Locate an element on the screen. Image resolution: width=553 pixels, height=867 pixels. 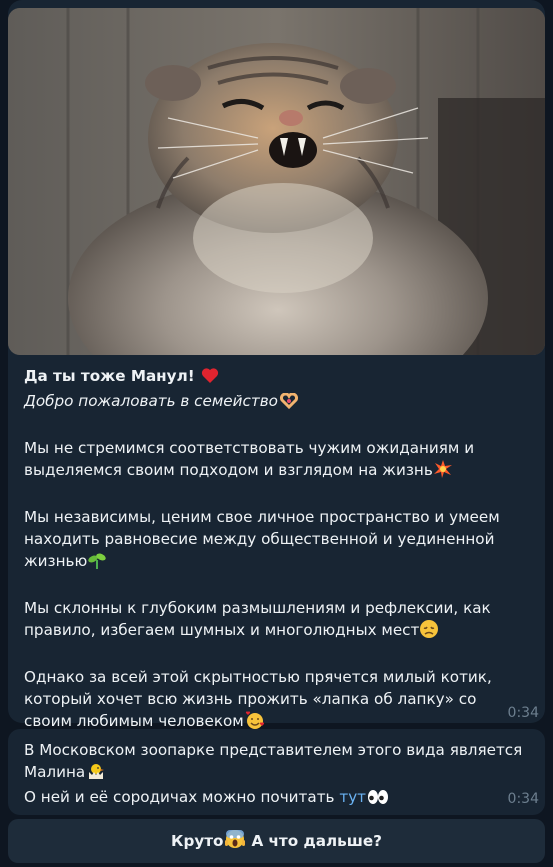
heart-hands-icon is located at coordinates (289, 403).